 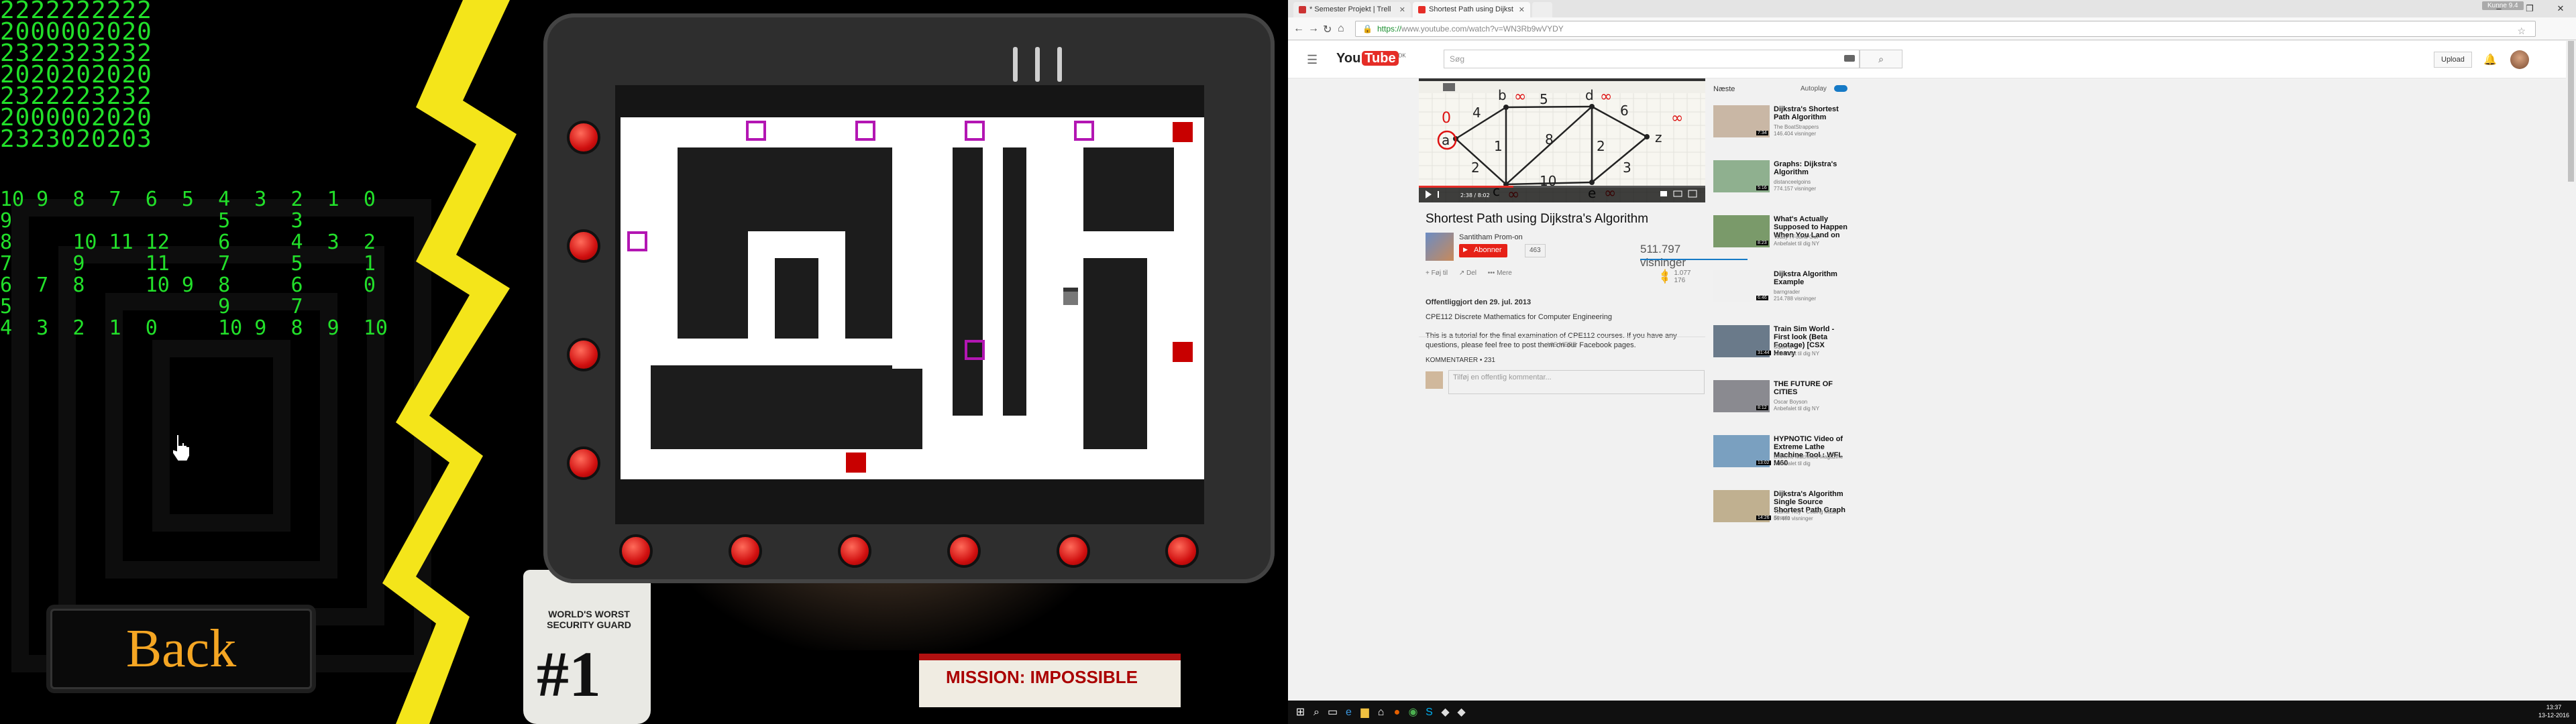 What do you see at coordinates (1810, 168) in the screenshot?
I see `recommendation-title: Graphs: Dijkstra's Algorithm` at bounding box center [1810, 168].